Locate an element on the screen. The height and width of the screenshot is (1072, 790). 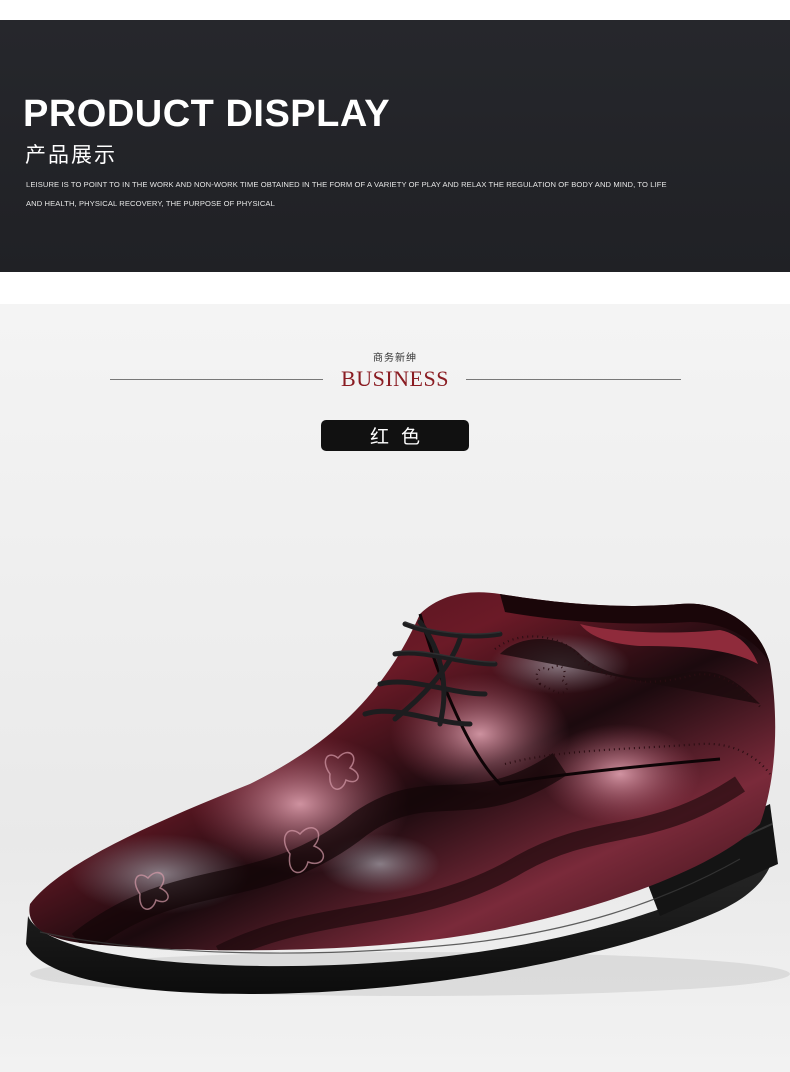
banner-title: PRODUCT DISPLAY is located at coordinates (207, 114).